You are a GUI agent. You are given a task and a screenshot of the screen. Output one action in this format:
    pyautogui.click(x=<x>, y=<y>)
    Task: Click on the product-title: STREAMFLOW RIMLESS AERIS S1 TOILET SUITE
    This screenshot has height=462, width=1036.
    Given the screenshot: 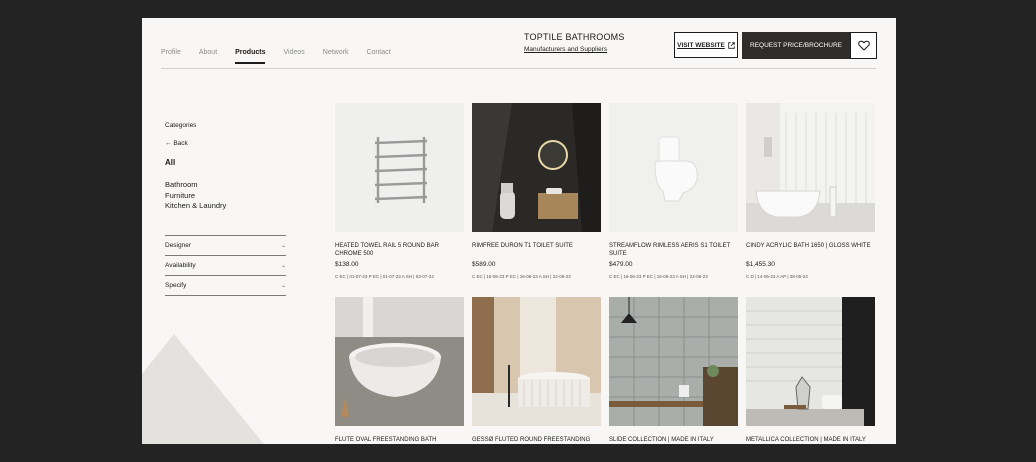 What is the action you would take?
    pyautogui.click(x=670, y=250)
    